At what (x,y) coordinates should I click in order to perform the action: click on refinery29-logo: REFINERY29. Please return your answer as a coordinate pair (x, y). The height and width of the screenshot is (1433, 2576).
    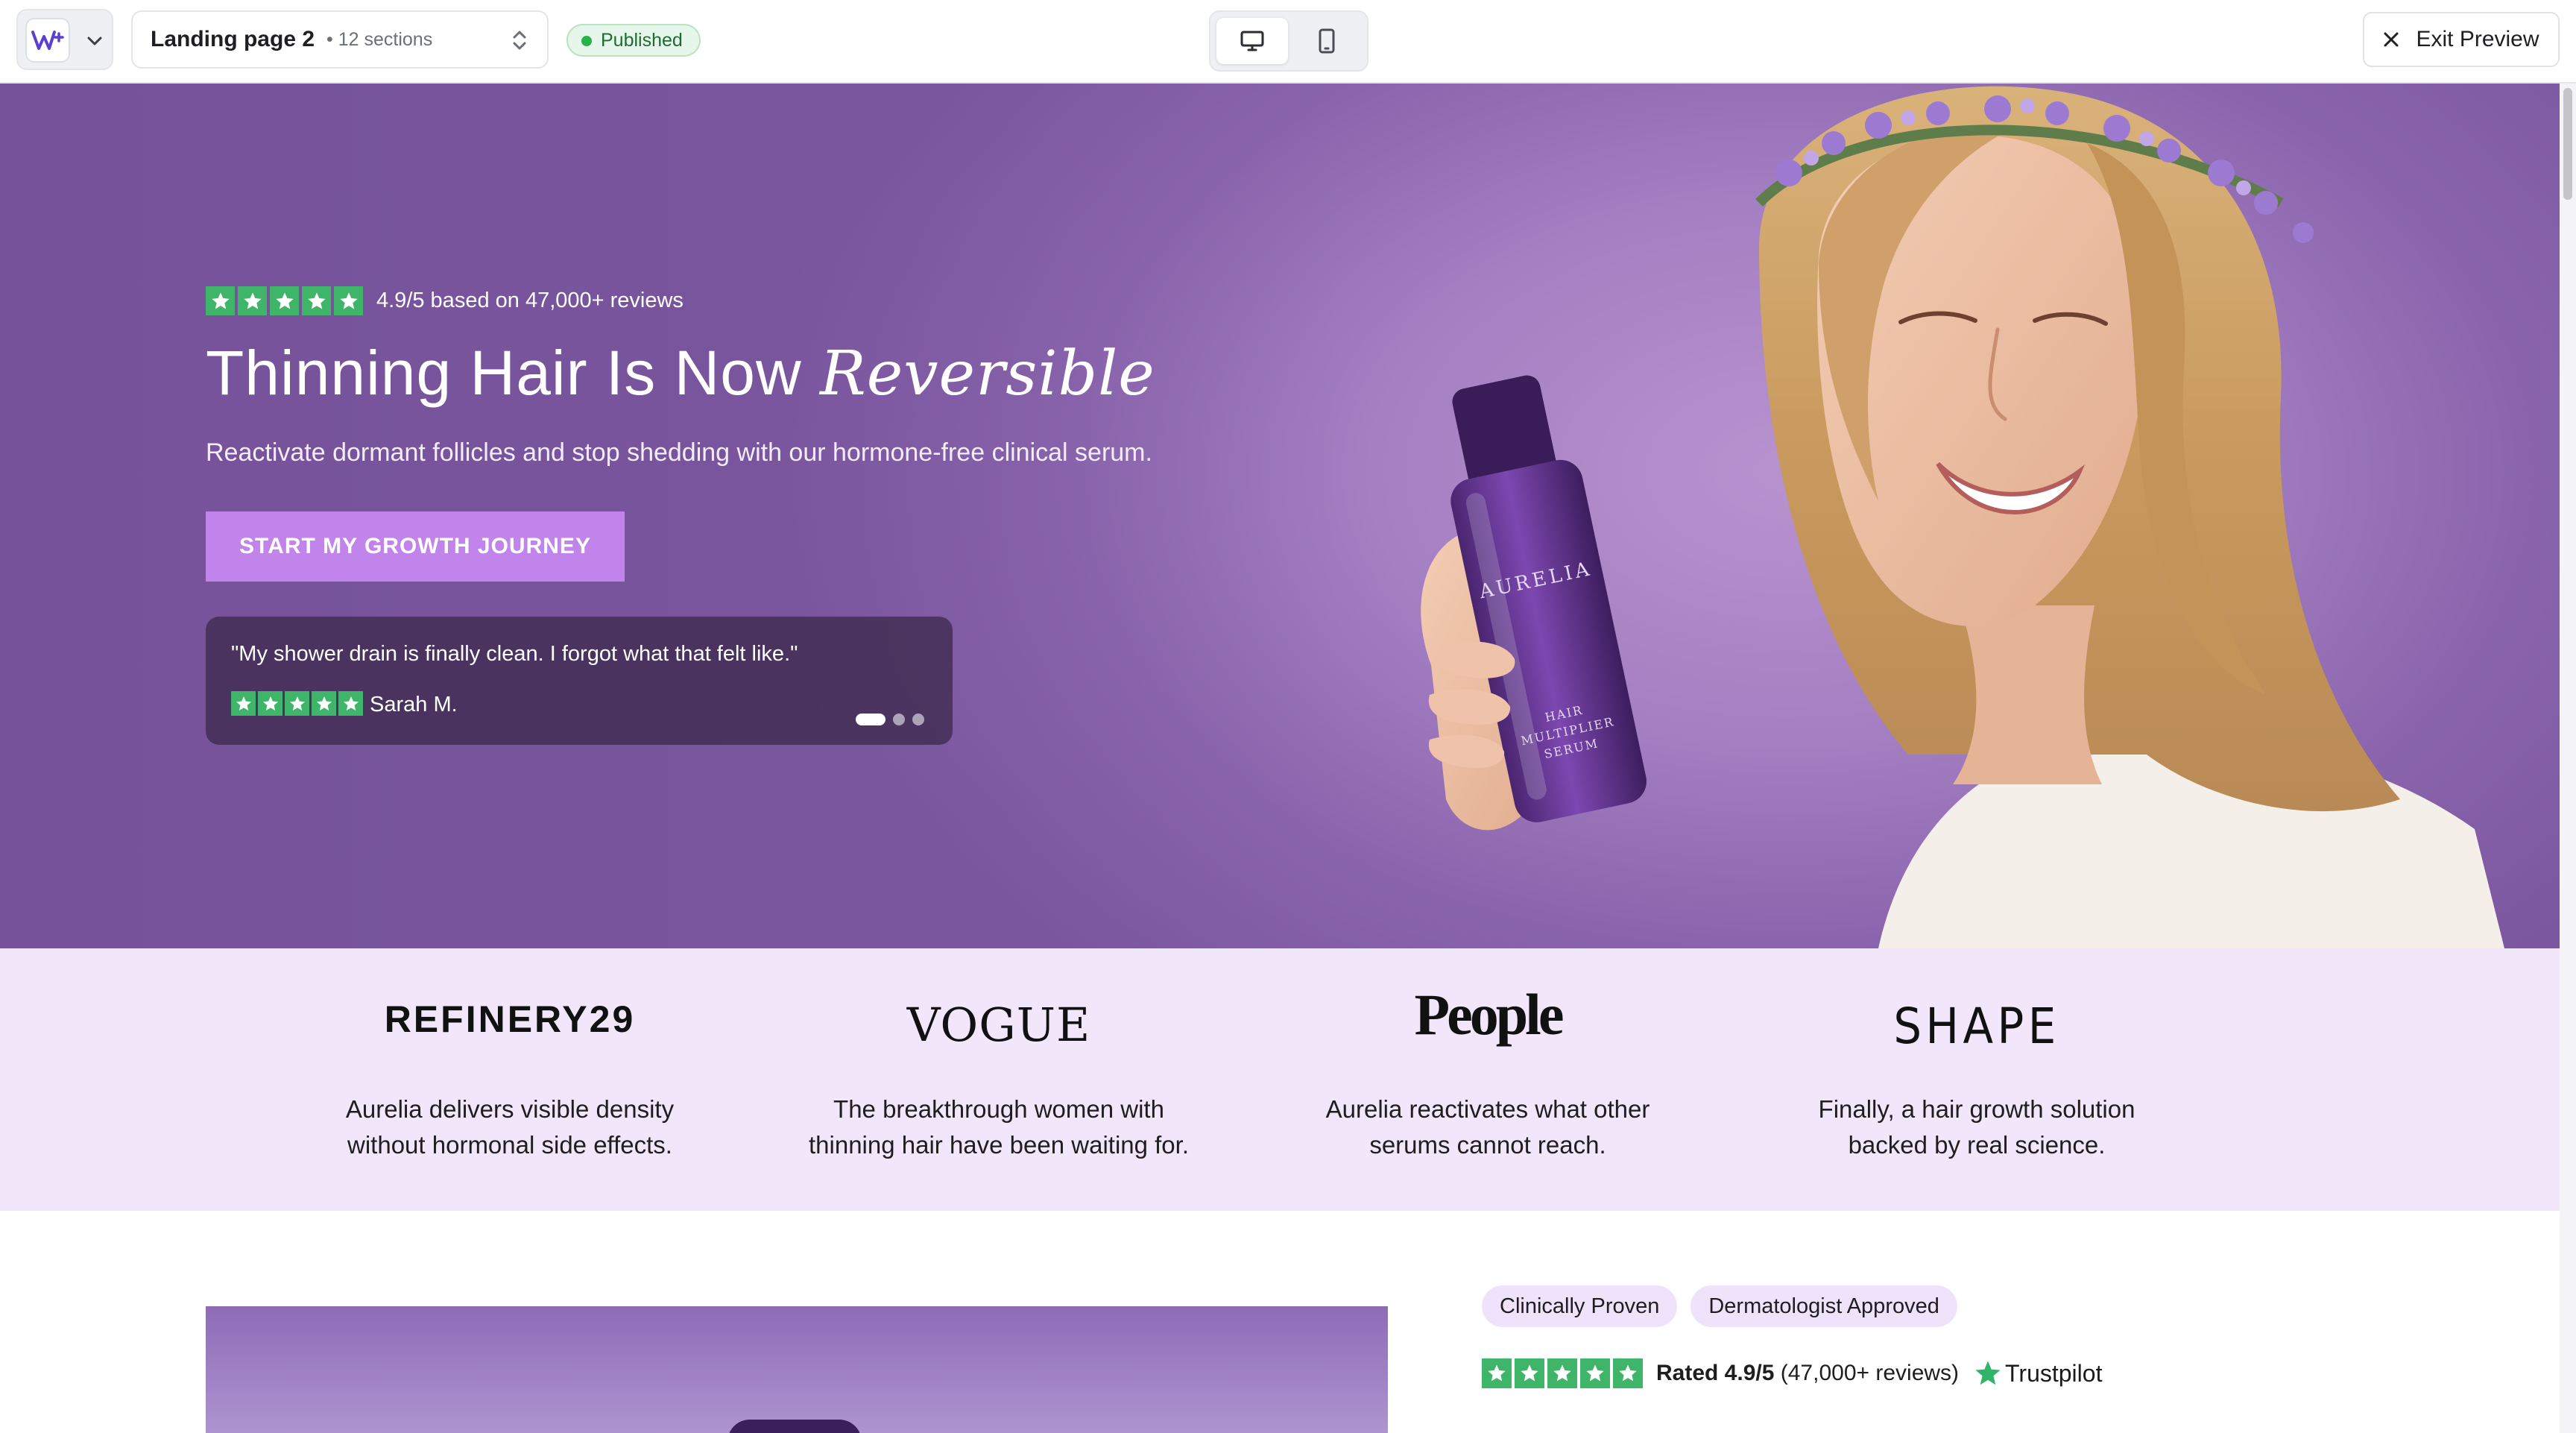
    Looking at the image, I should click on (510, 1019).